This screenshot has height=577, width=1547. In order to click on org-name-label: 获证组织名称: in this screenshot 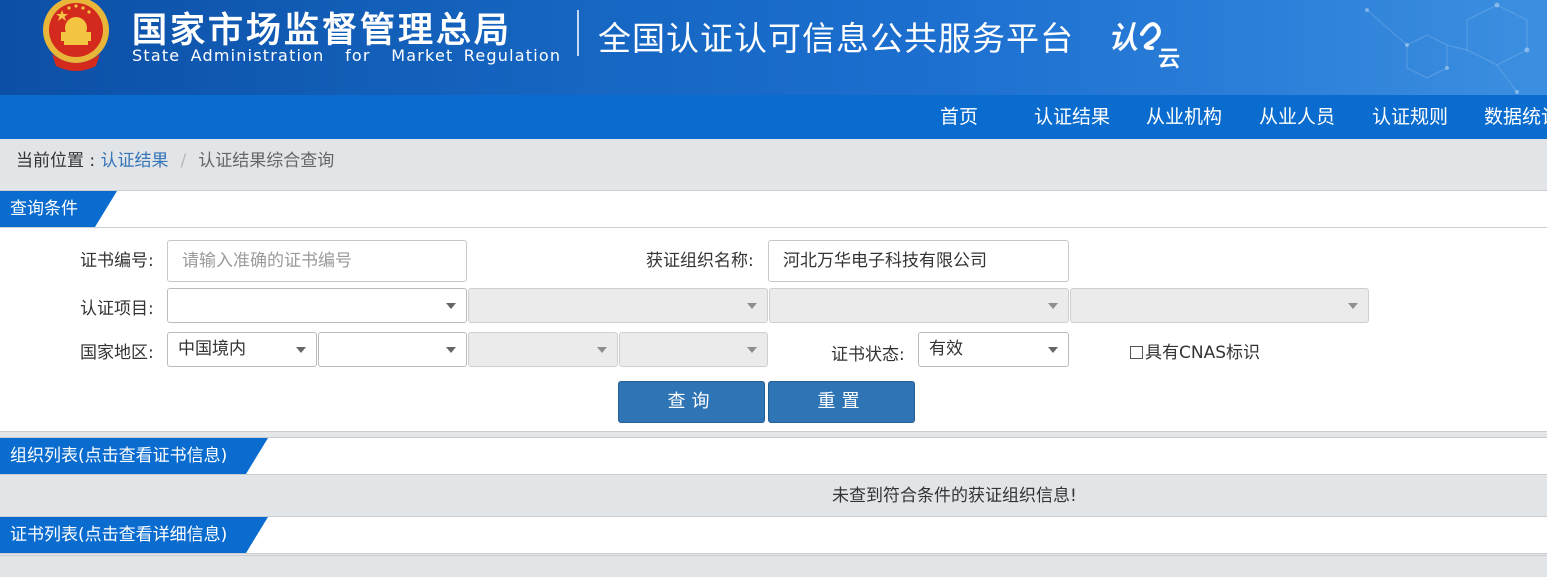, I will do `click(700, 261)`.